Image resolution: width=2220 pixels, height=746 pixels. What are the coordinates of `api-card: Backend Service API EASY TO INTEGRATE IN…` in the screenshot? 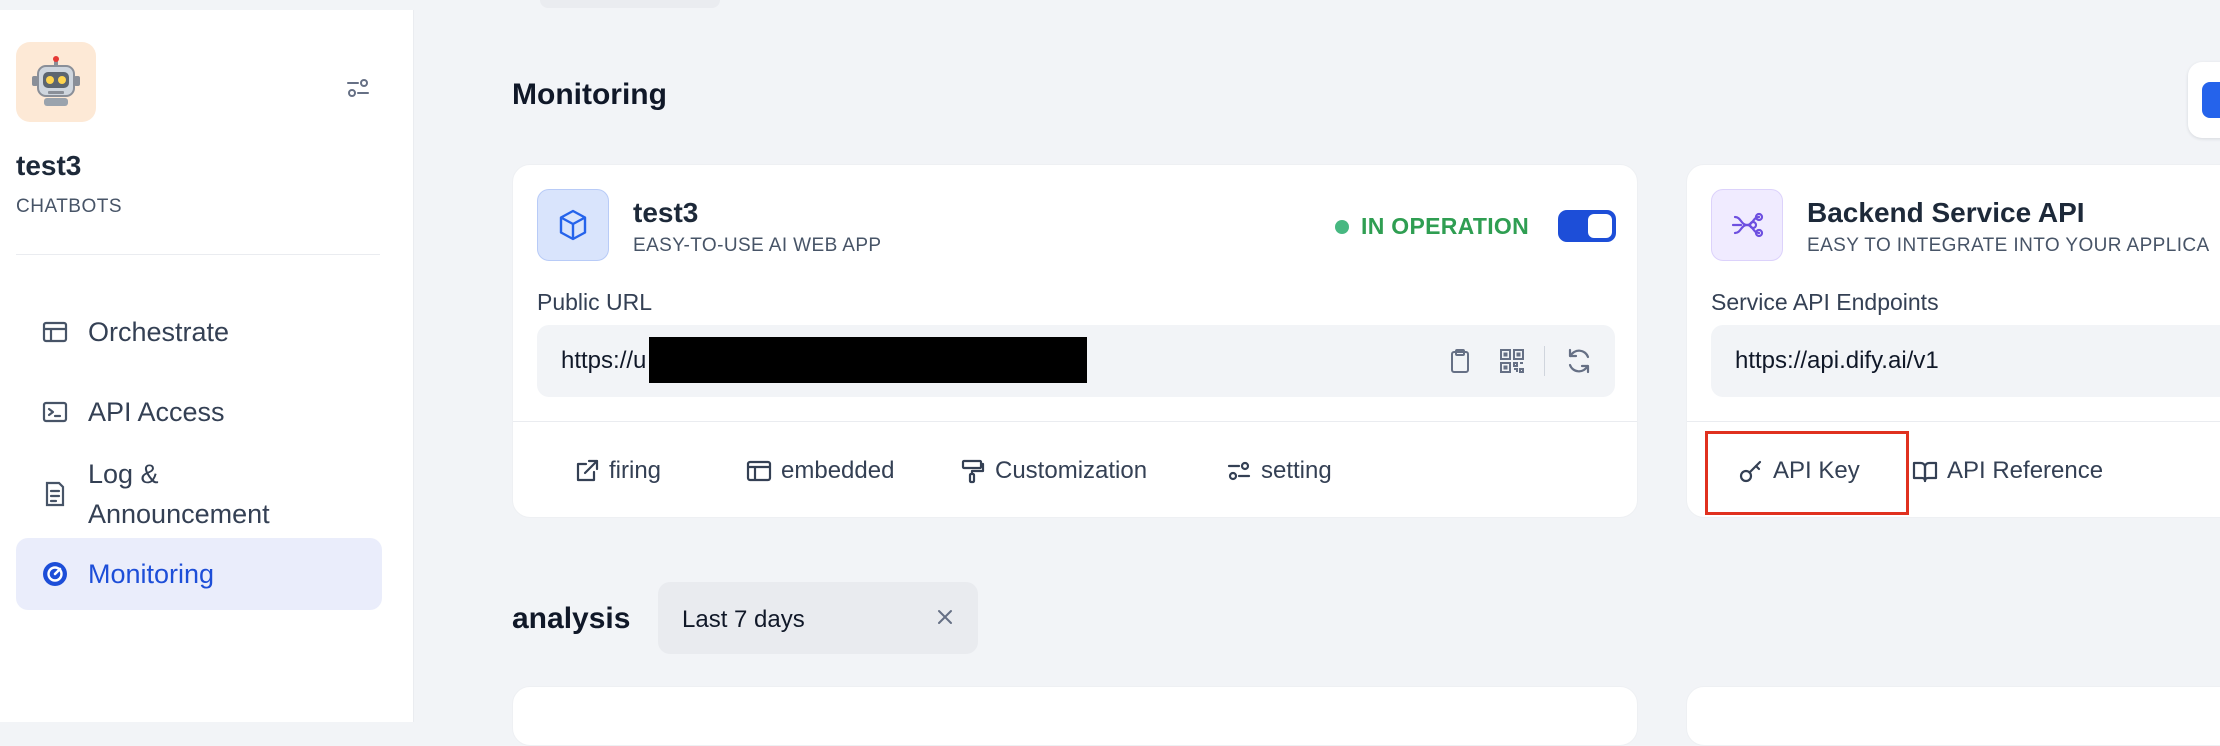 It's located at (1953, 341).